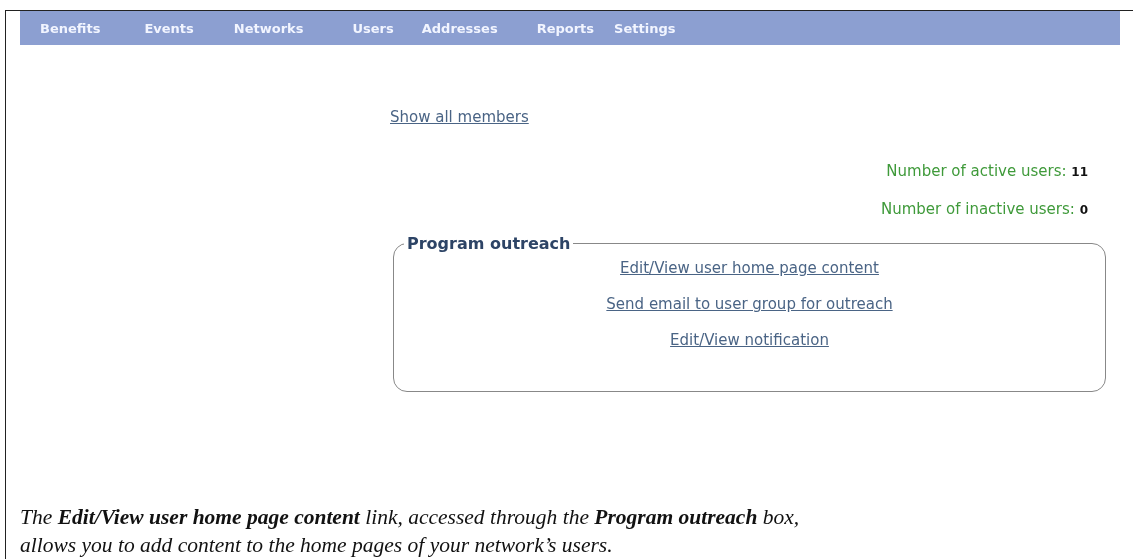  What do you see at coordinates (459, 28) in the screenshot?
I see `nav-tab: Addresses` at bounding box center [459, 28].